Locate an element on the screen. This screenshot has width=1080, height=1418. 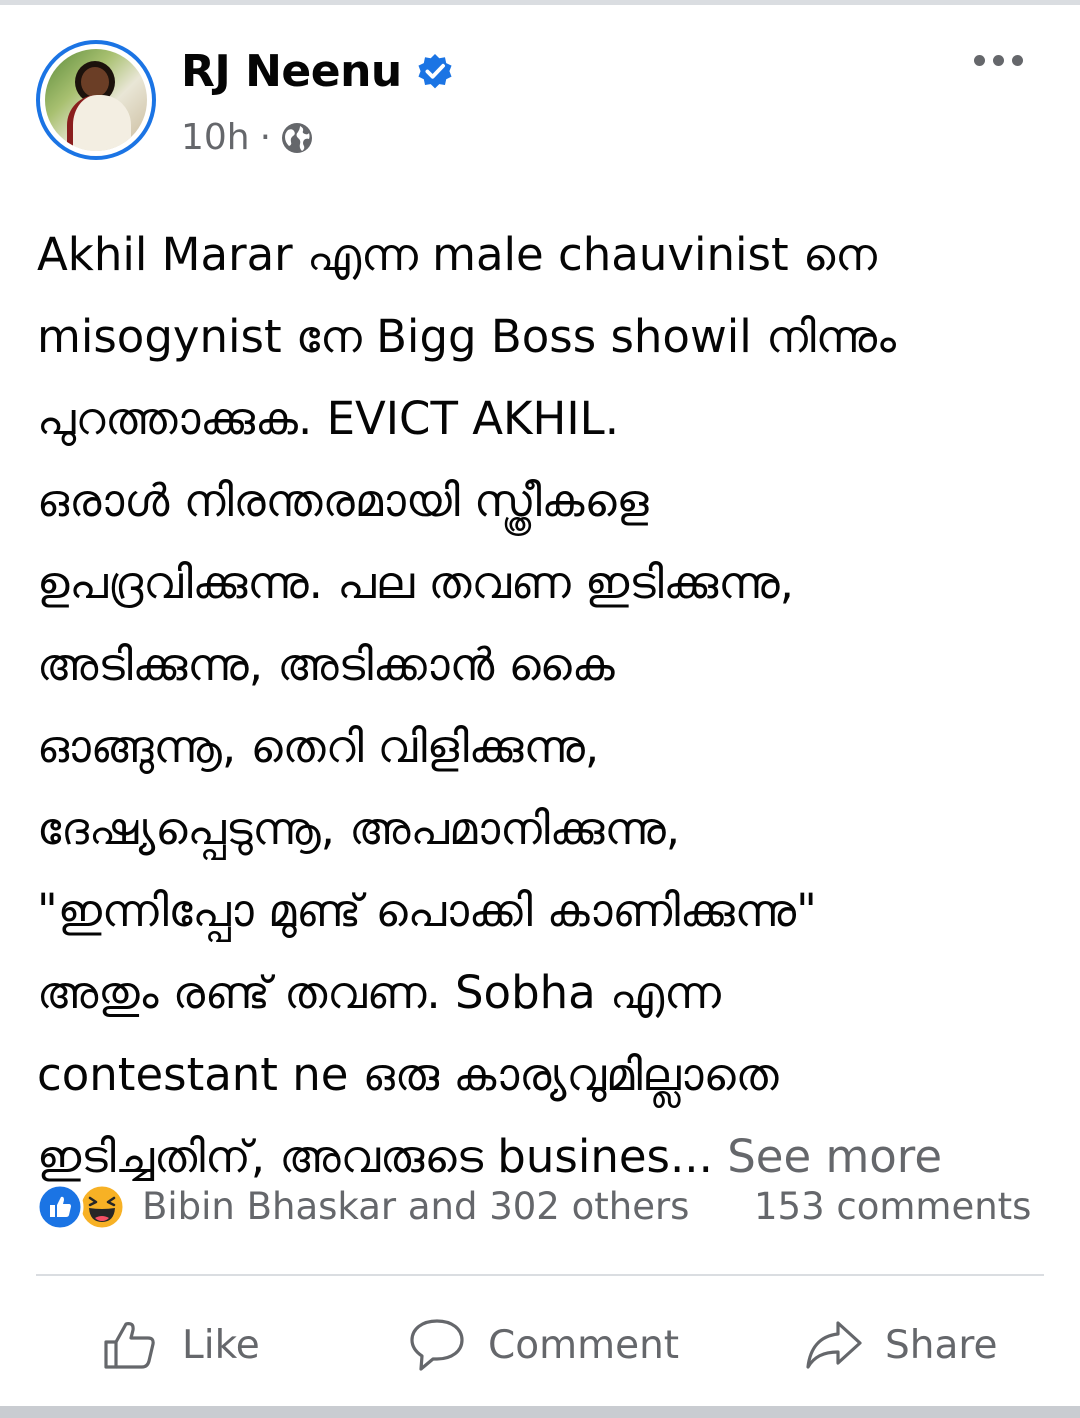
reactions-summary: Bibin Bhaskar and 302 others is located at coordinates (362, 1207).